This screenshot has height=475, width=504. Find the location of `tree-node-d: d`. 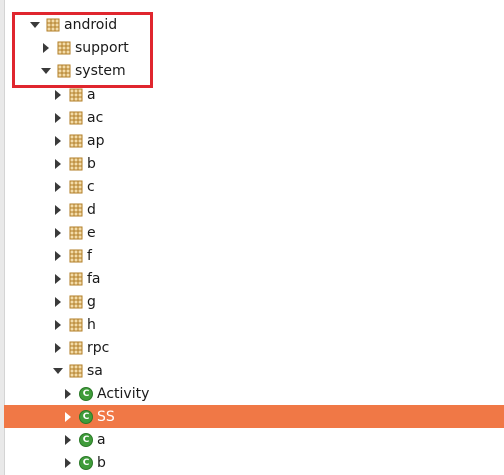

tree-node-d: d is located at coordinates (254, 209).